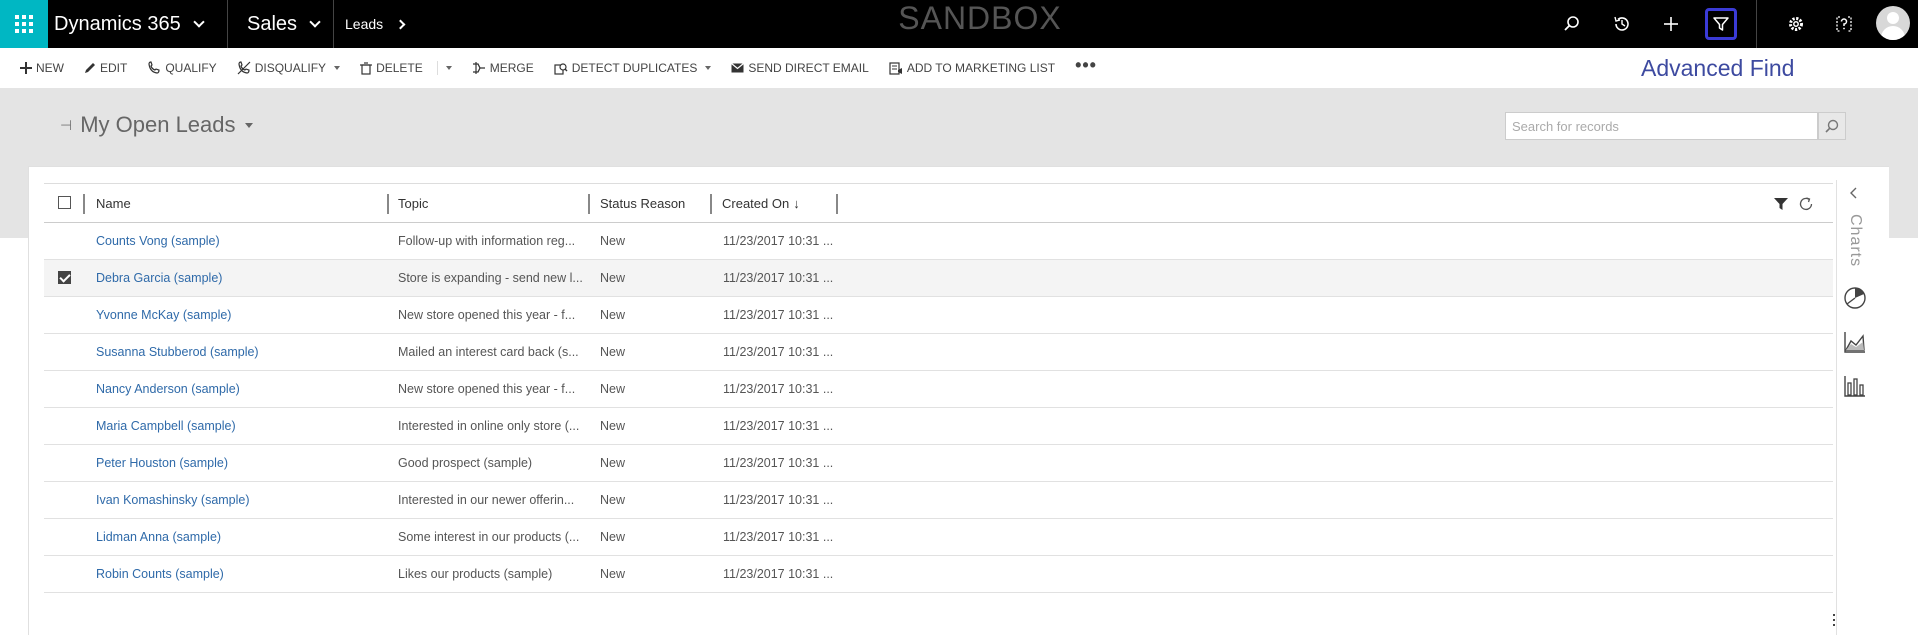 This screenshot has width=1918, height=635. I want to click on lead-name-link: Maria Campbell (sample), so click(238, 426).